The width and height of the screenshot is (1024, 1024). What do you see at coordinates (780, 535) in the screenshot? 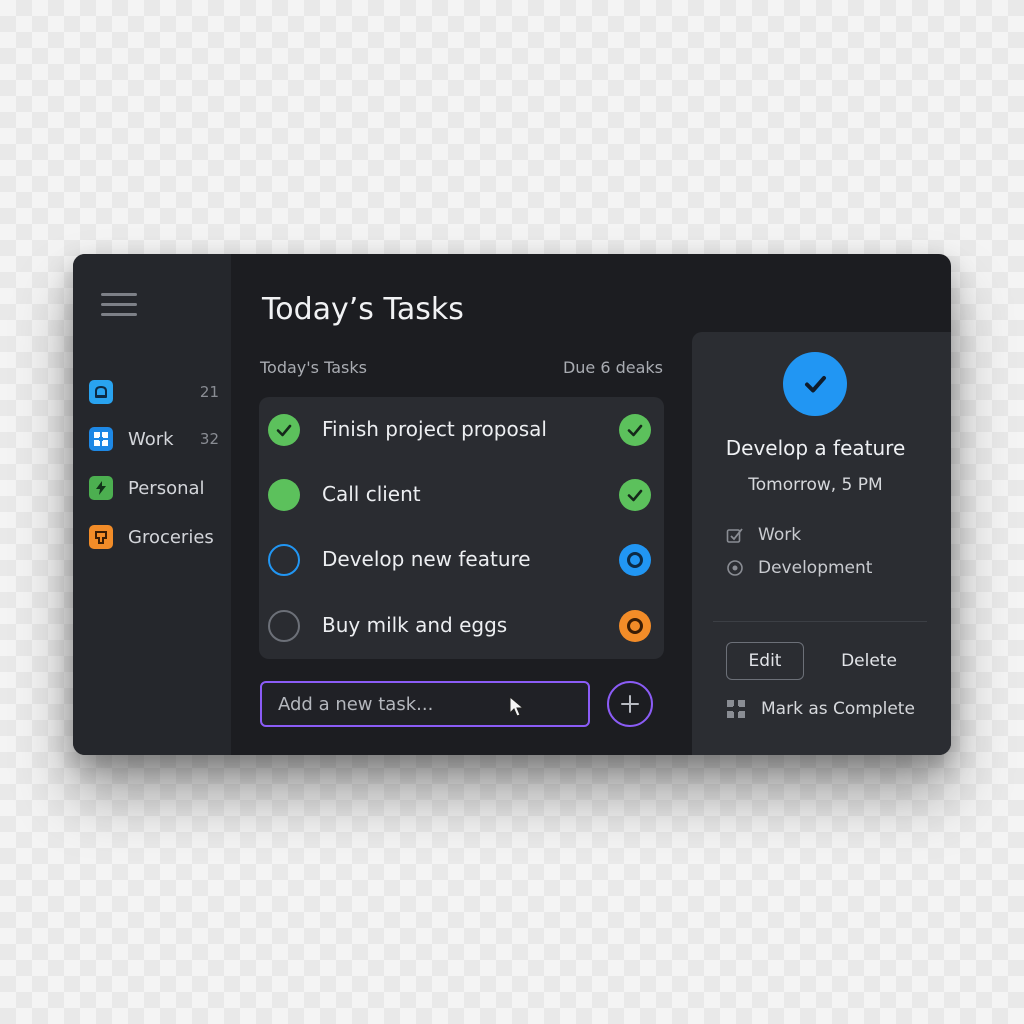
I see `detail-project-label: Work` at bounding box center [780, 535].